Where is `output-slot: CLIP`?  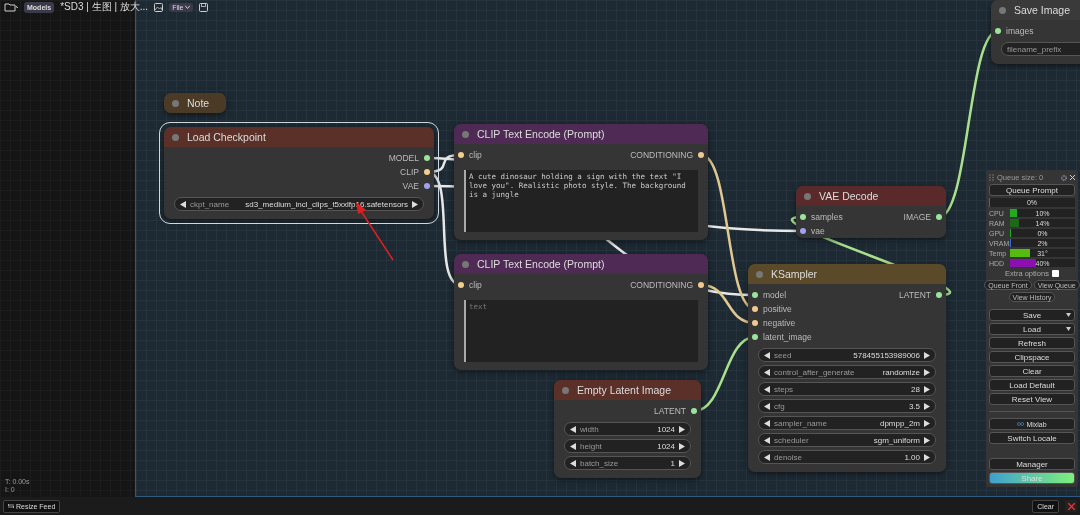 output-slot: CLIP is located at coordinates (415, 172).